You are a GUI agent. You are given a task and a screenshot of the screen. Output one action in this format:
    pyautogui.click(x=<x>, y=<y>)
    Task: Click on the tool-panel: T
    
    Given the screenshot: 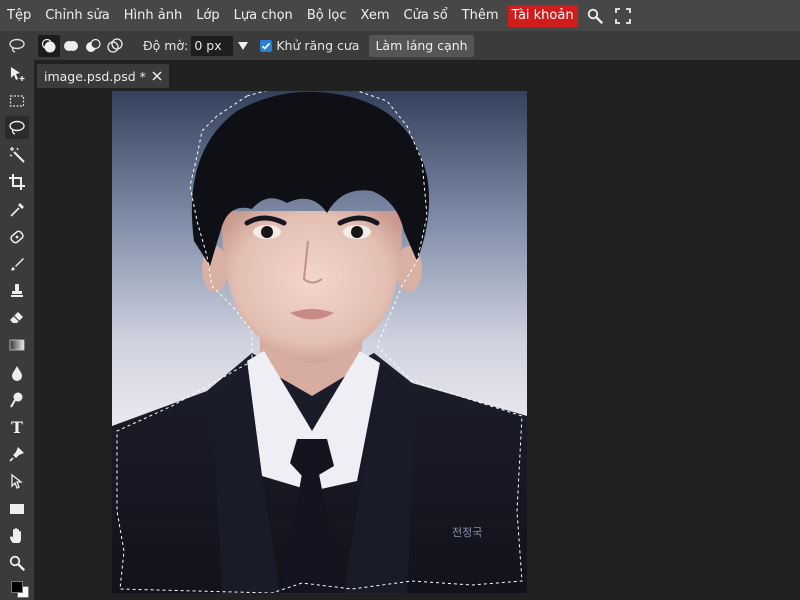 What is the action you would take?
    pyautogui.click(x=17, y=330)
    